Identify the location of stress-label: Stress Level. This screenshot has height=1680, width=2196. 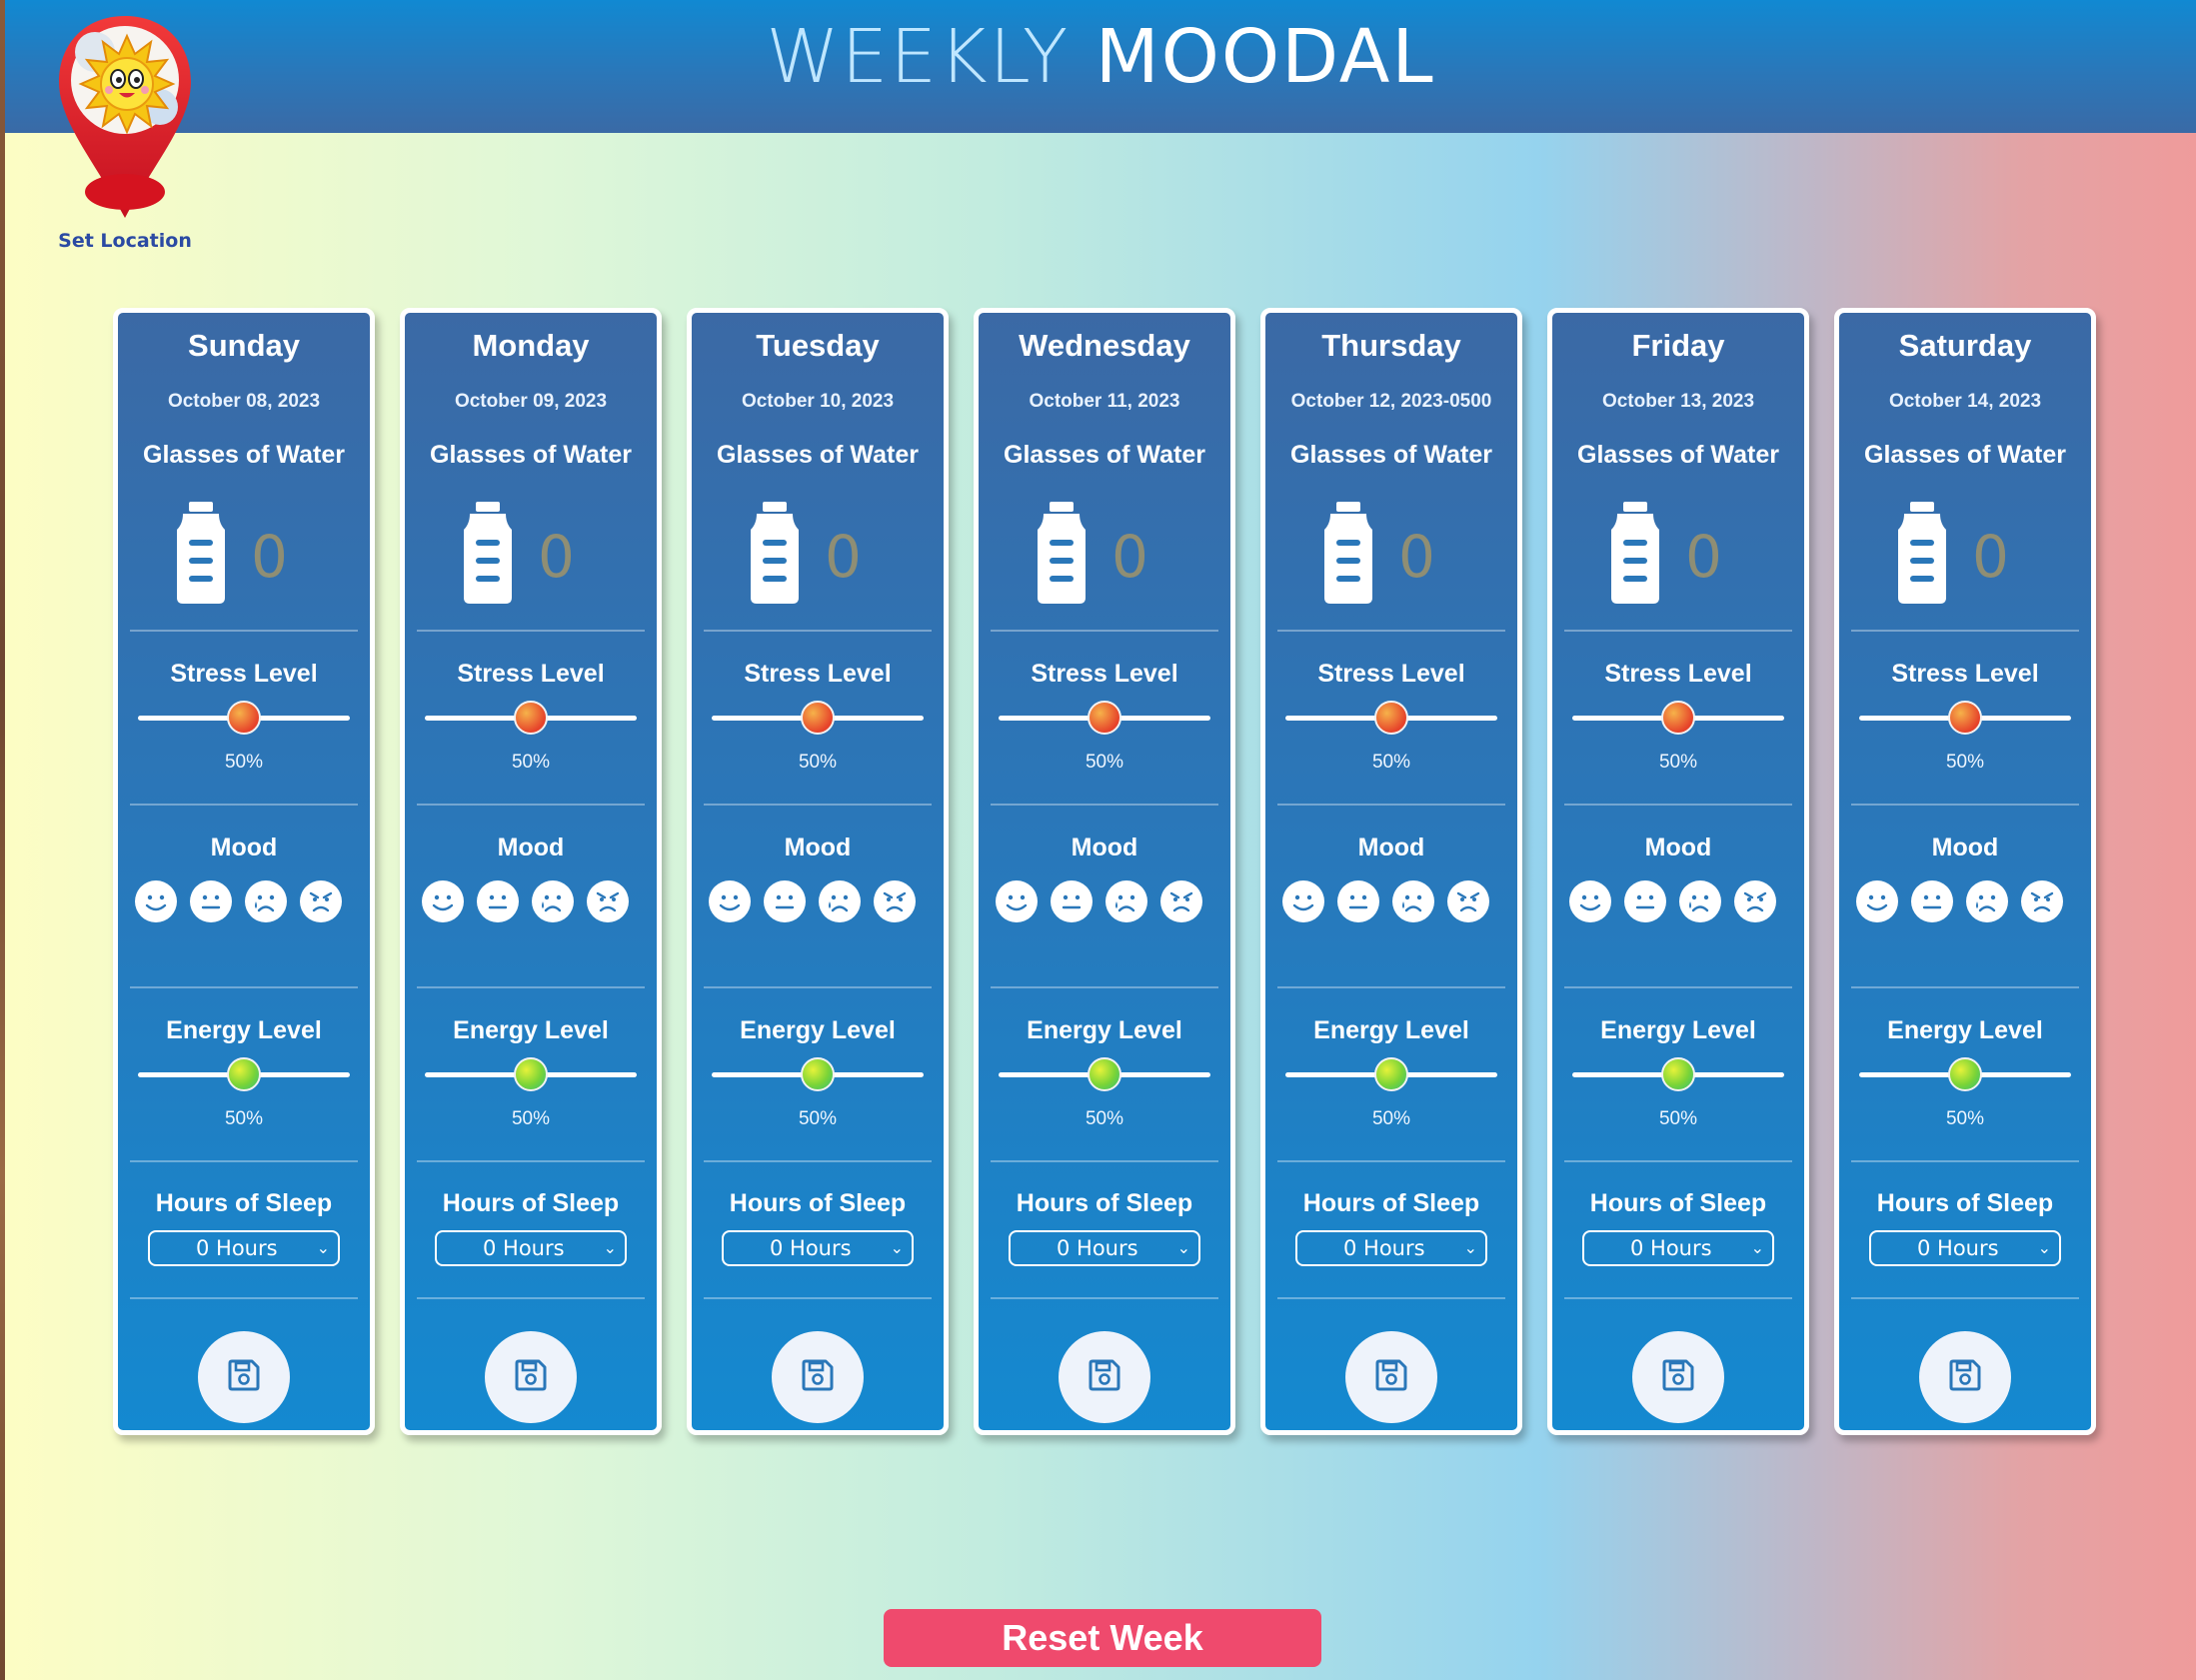
(818, 674).